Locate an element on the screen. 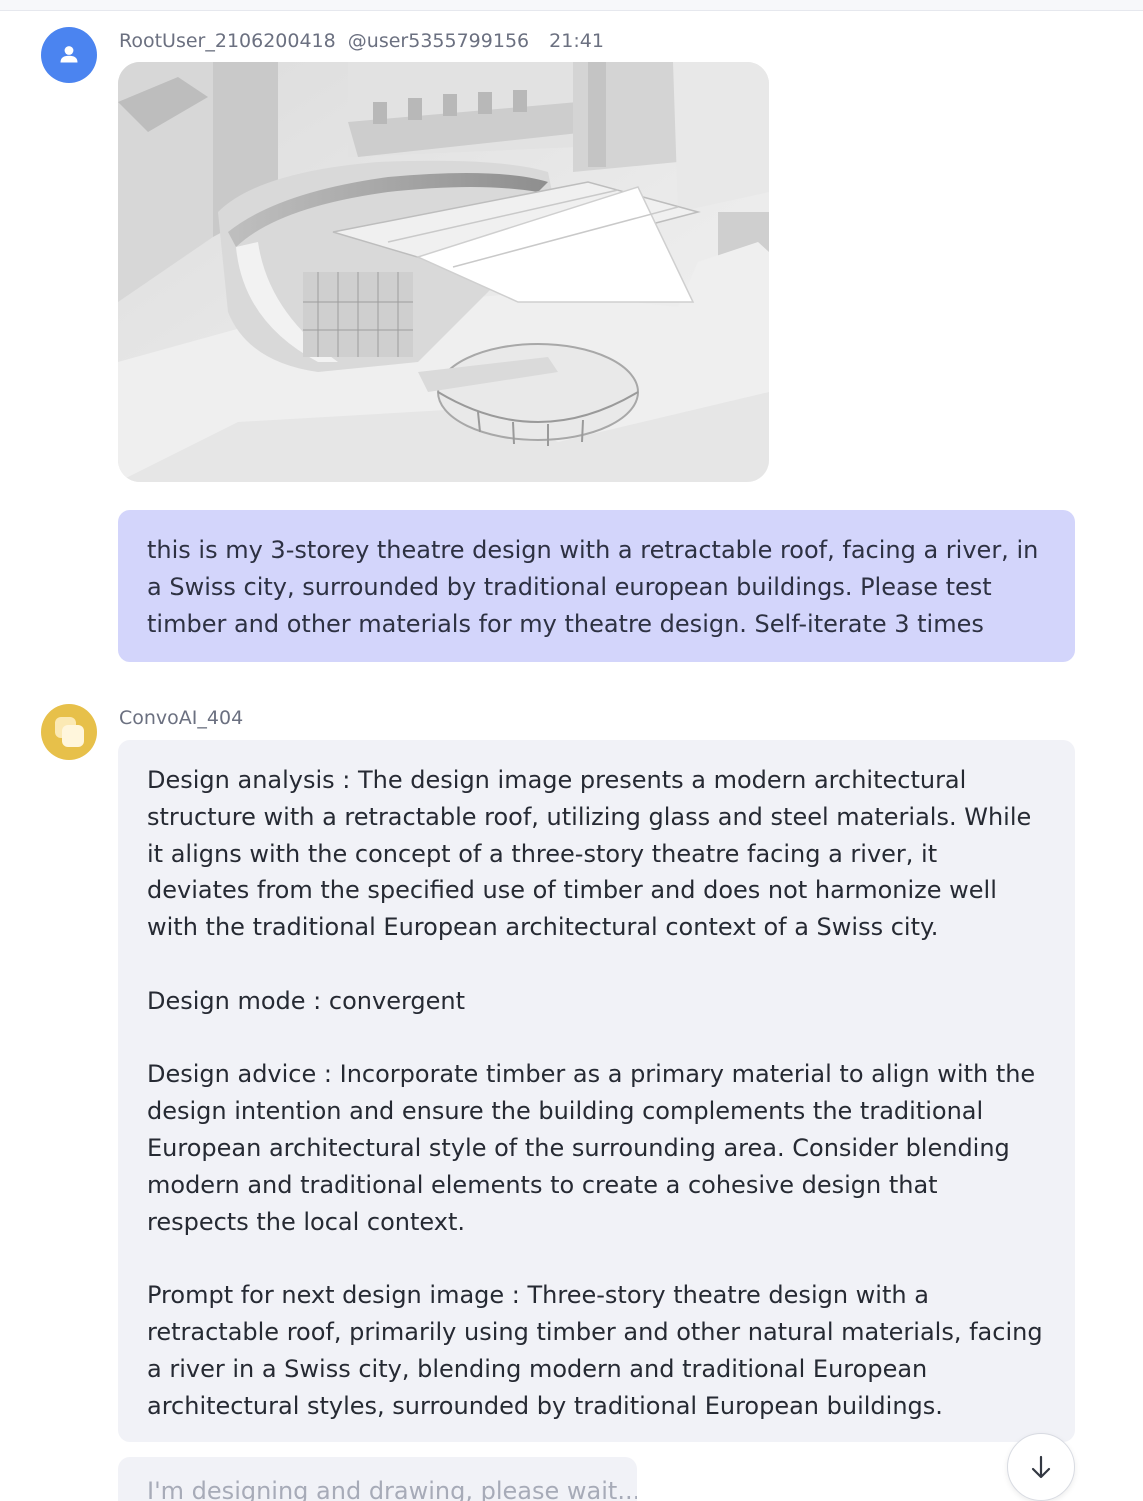 The height and width of the screenshot is (1501, 1143). scroll-to-bottom-button is located at coordinates (1041, 1467).